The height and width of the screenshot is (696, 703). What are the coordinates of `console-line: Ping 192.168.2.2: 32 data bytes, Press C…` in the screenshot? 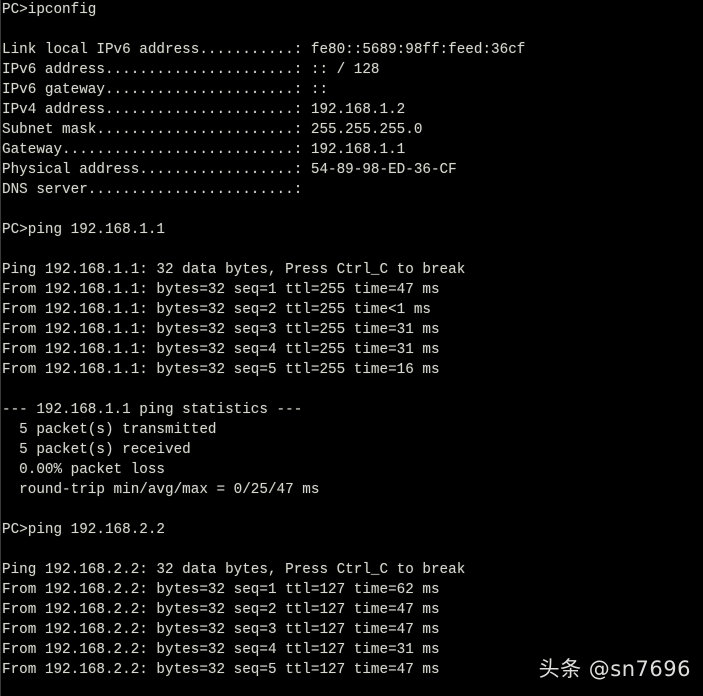 It's located at (234, 570).